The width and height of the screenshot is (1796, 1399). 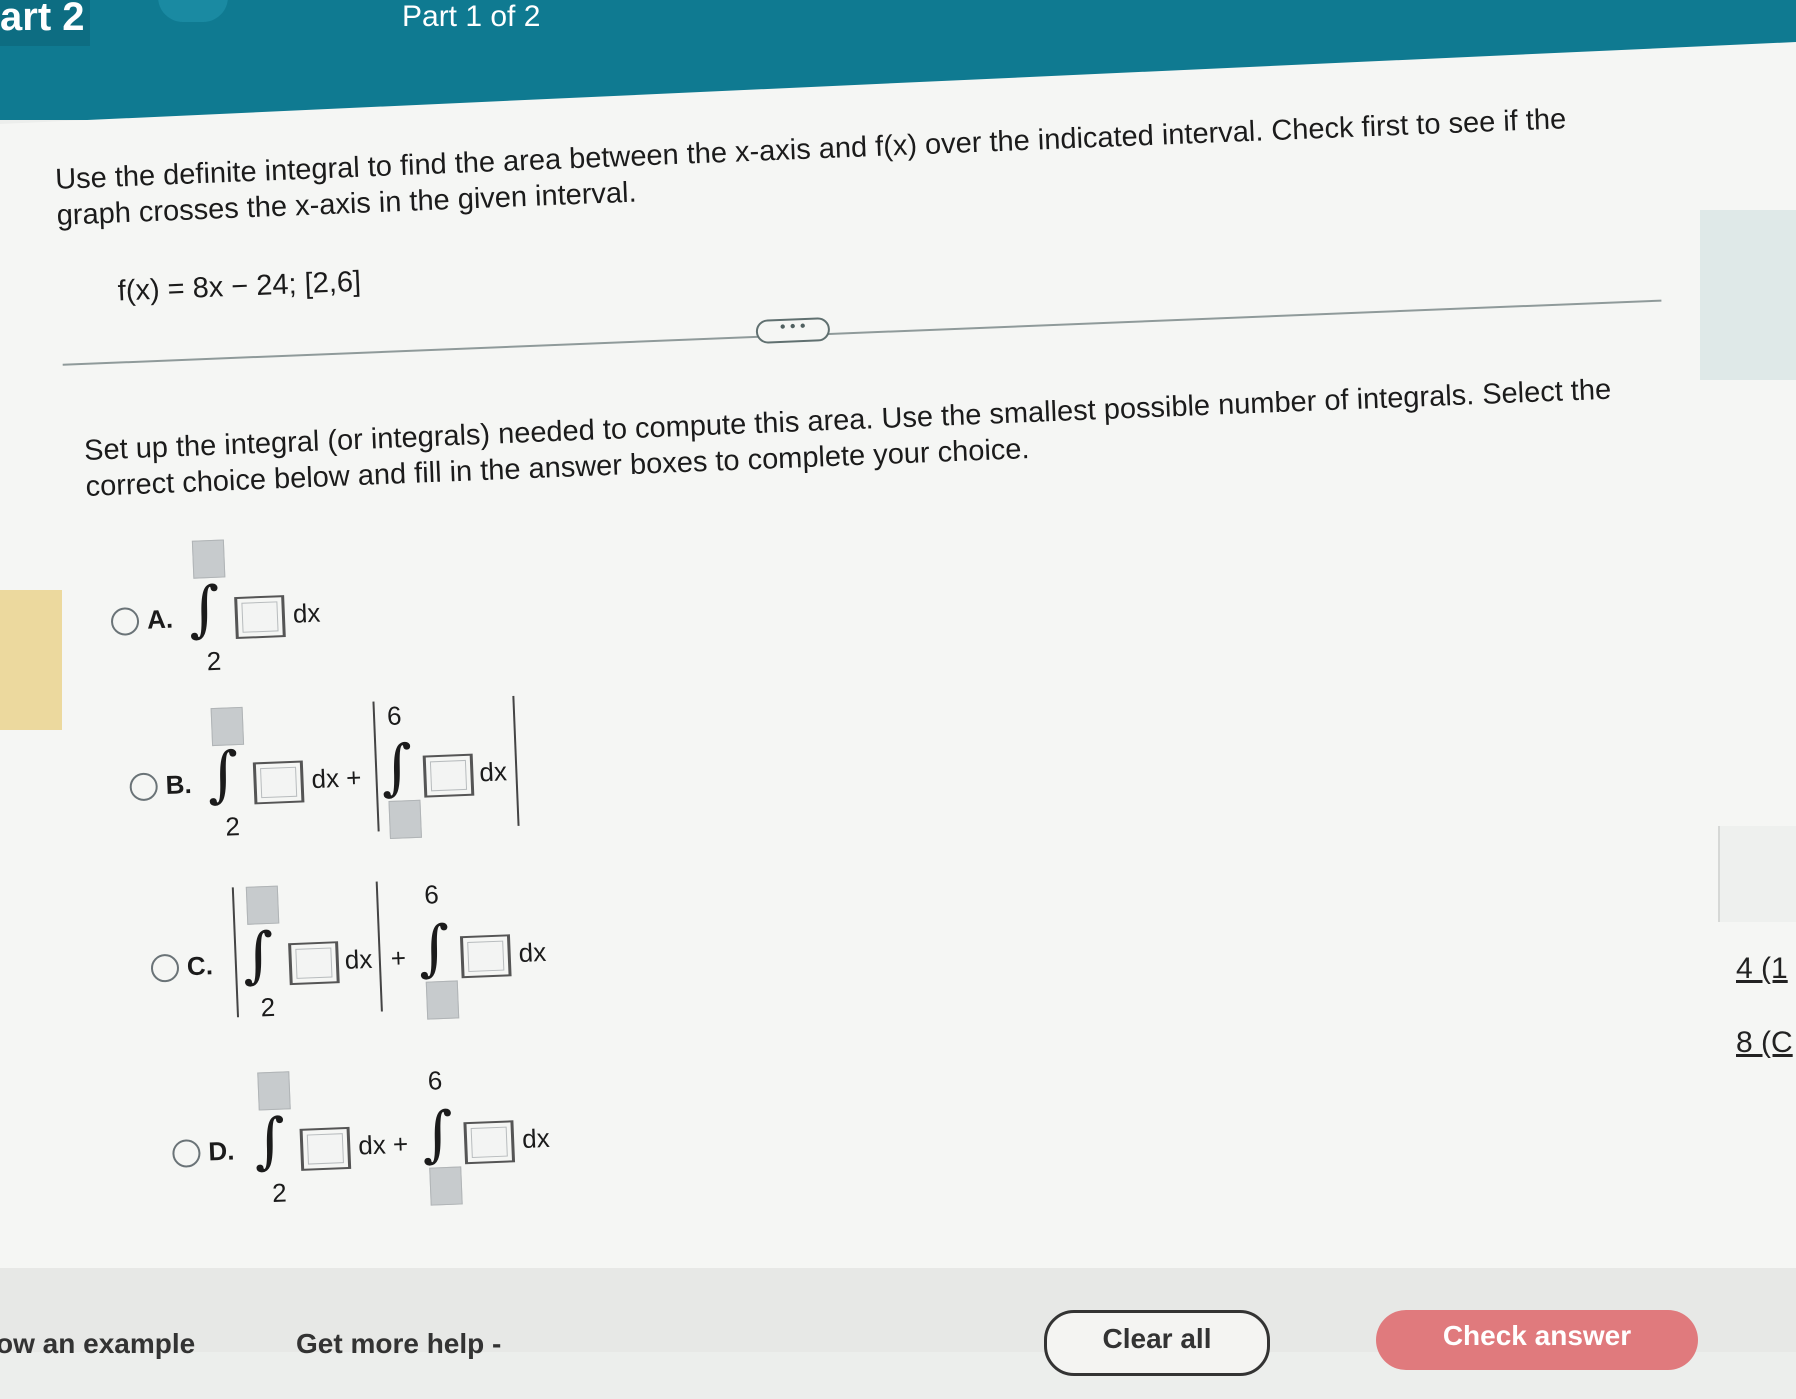 I want to click on choice-c-upper-limit-2: 6, so click(x=431, y=894).